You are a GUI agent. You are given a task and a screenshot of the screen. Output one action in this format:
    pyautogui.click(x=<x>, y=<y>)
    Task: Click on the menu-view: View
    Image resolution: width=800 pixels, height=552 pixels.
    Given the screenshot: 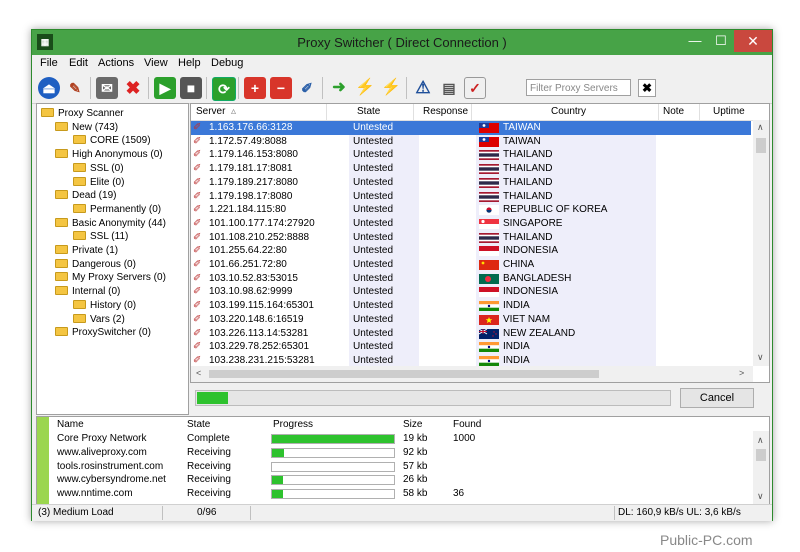 What is the action you would take?
    pyautogui.click(x=156, y=63)
    